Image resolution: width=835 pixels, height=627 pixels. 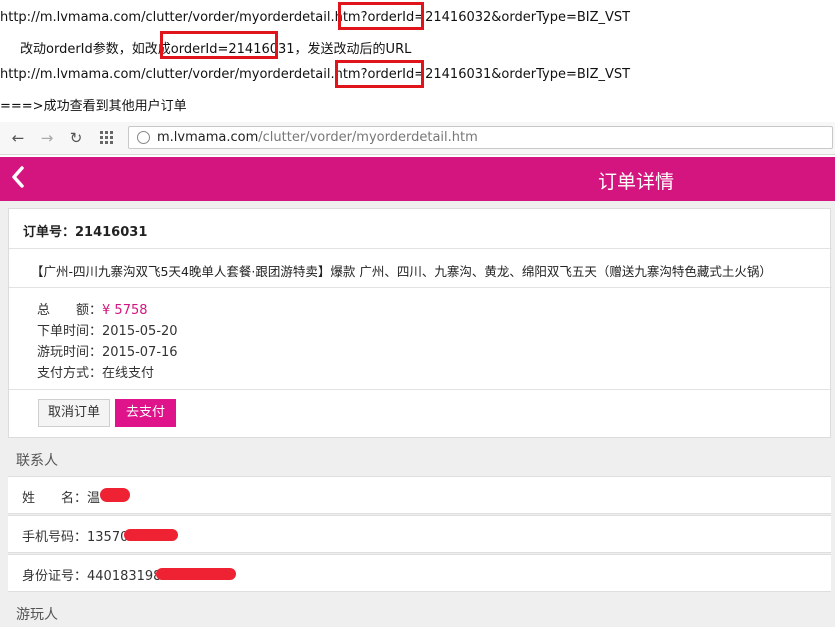 What do you see at coordinates (74, 413) in the screenshot?
I see `cancel-order-button: 取消订单` at bounding box center [74, 413].